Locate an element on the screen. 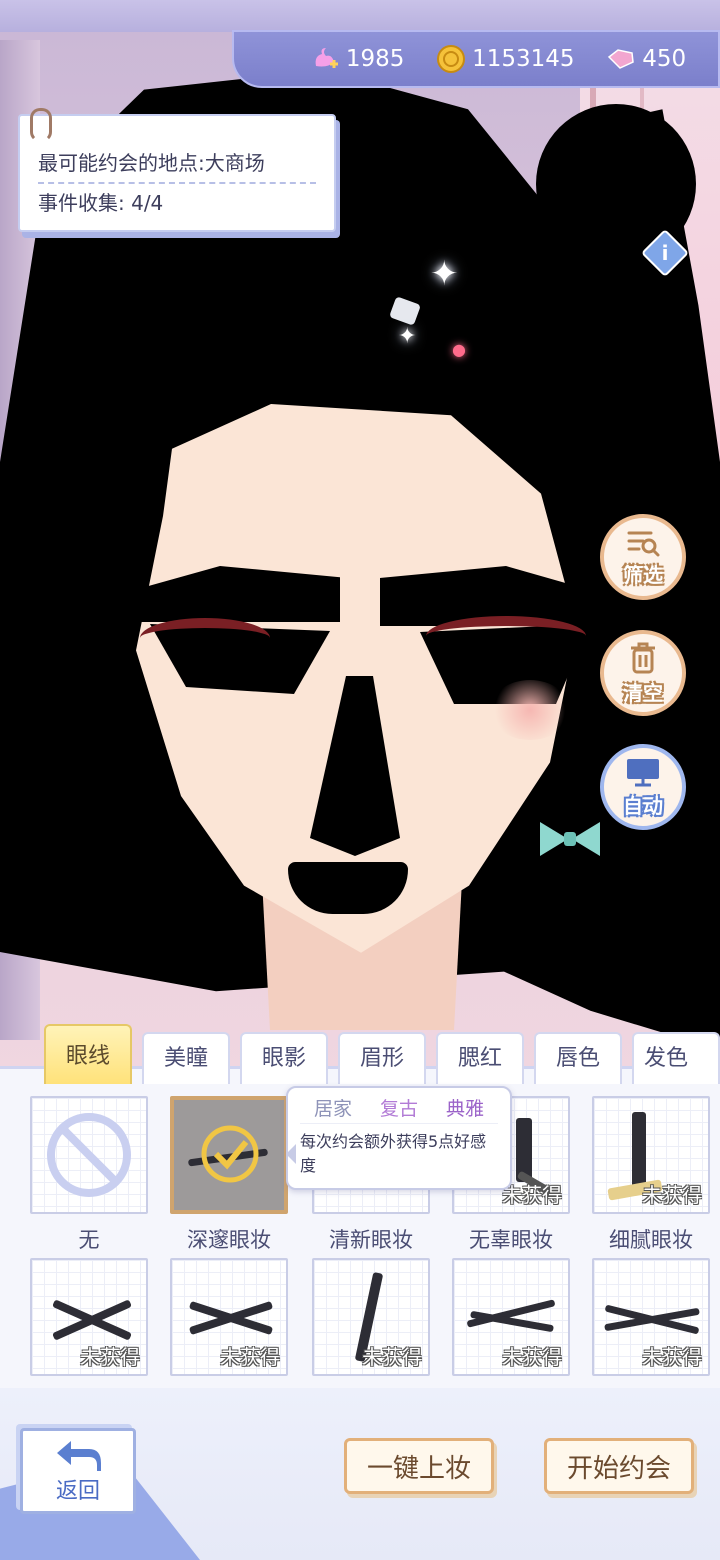  sparkle: ● is located at coordinates (459, 349).